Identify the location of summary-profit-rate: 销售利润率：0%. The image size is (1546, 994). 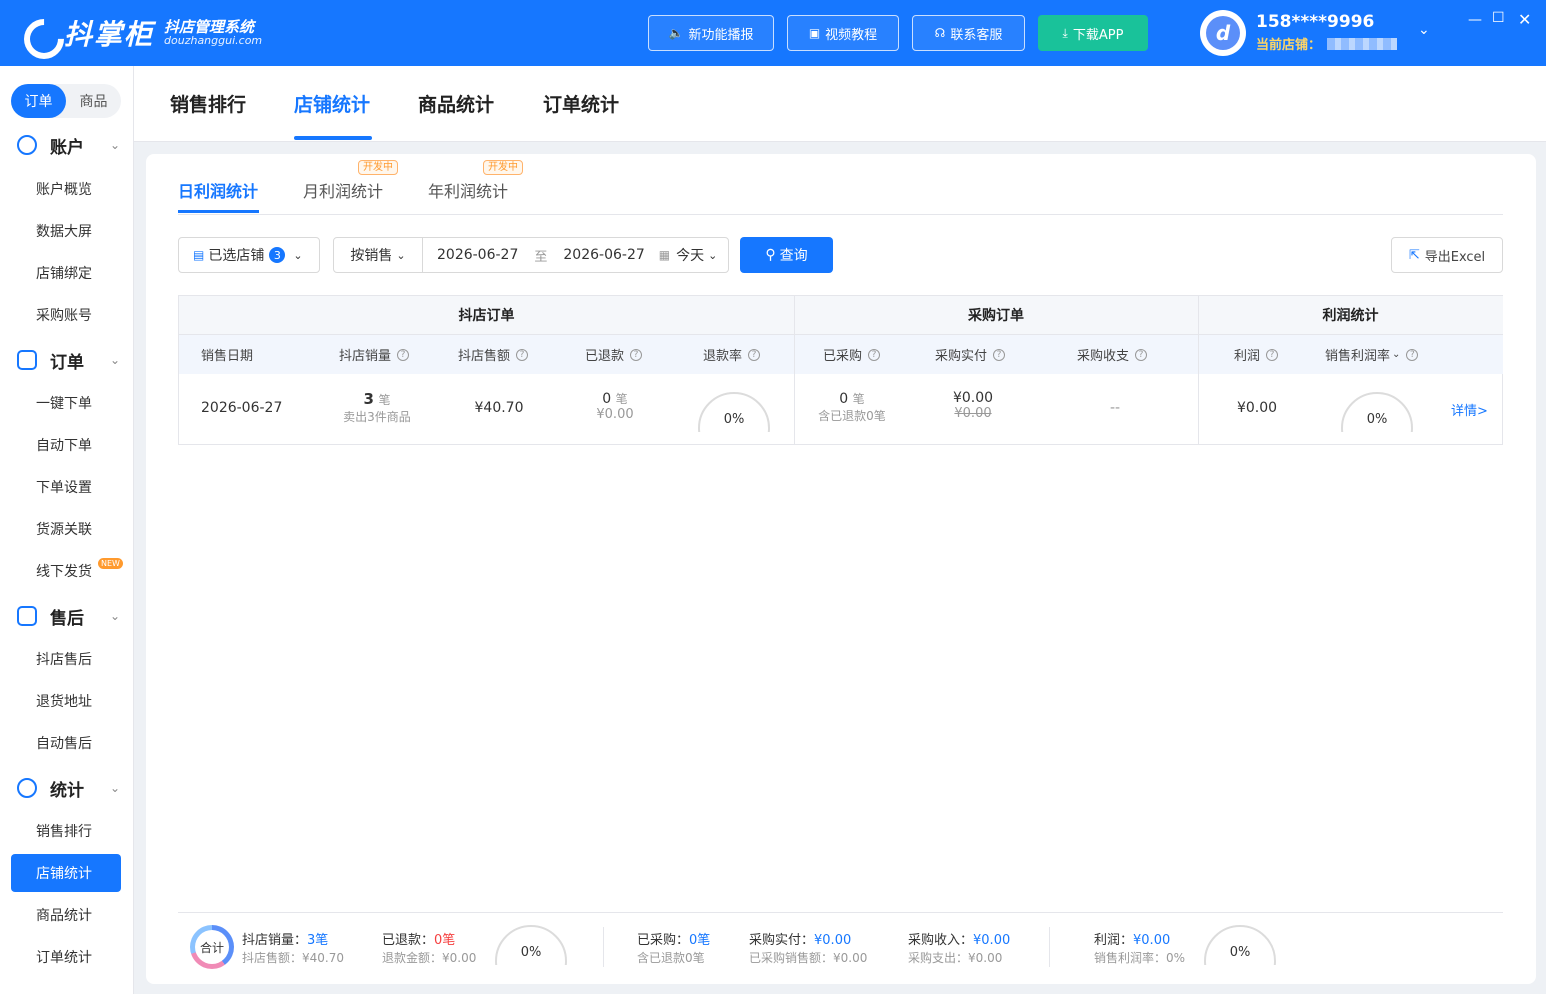
(1140, 958).